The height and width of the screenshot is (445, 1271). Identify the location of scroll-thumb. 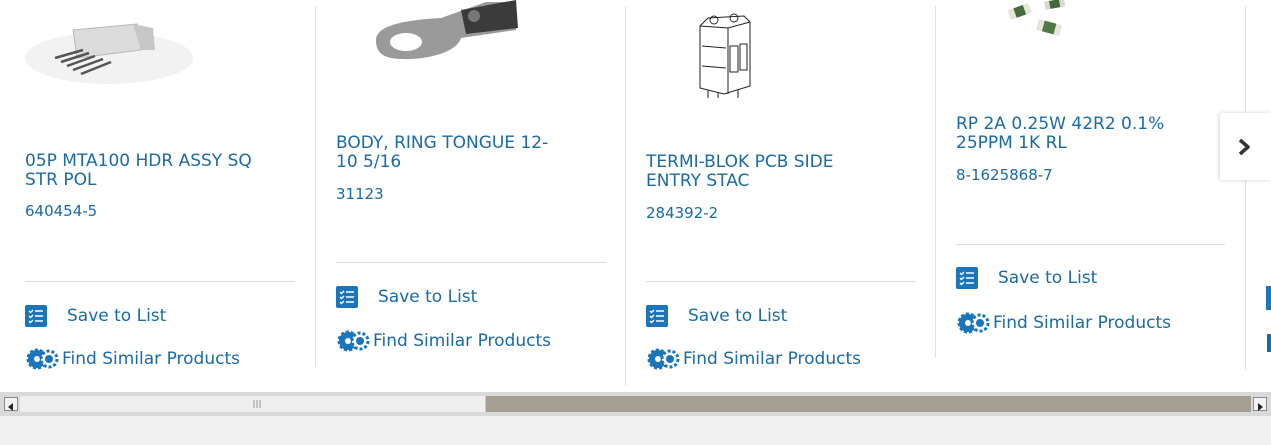
(253, 404).